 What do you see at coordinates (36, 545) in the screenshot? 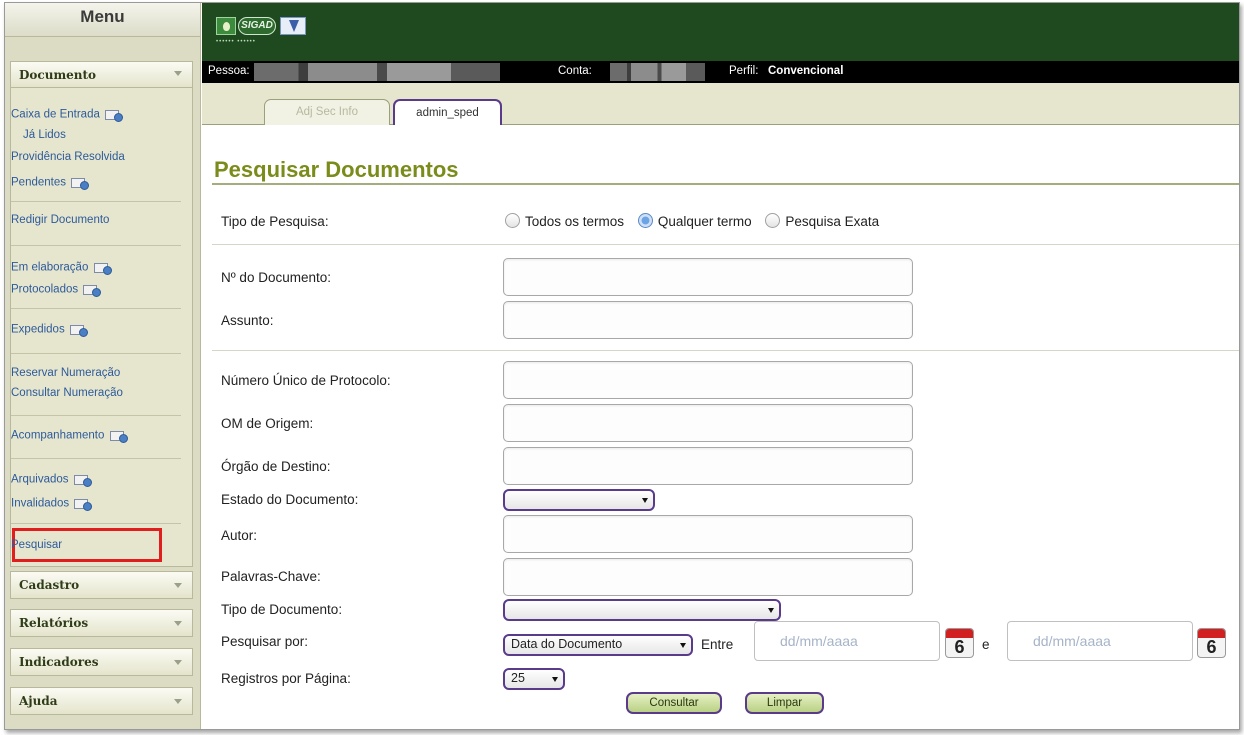
I see `sidebar-item-pesquisar: Pesquisar` at bounding box center [36, 545].